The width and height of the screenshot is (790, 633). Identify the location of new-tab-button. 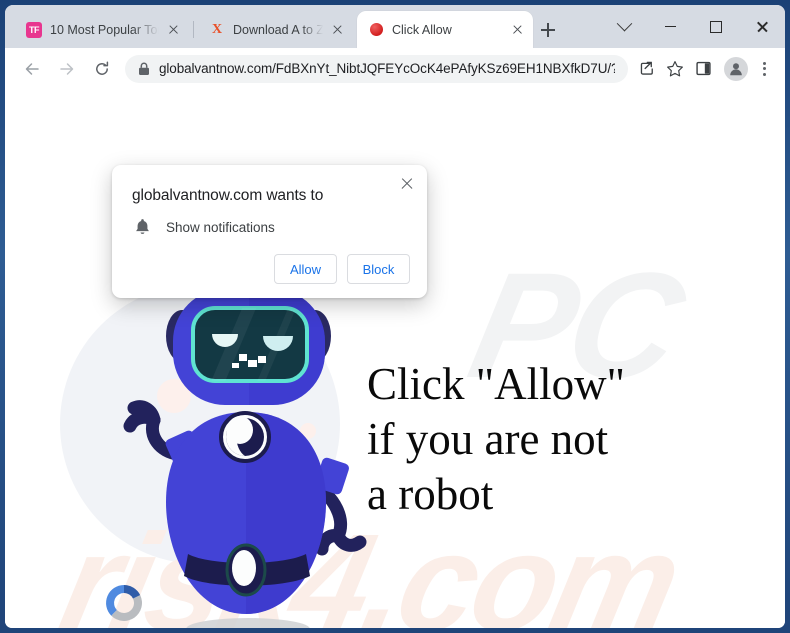
(548, 30).